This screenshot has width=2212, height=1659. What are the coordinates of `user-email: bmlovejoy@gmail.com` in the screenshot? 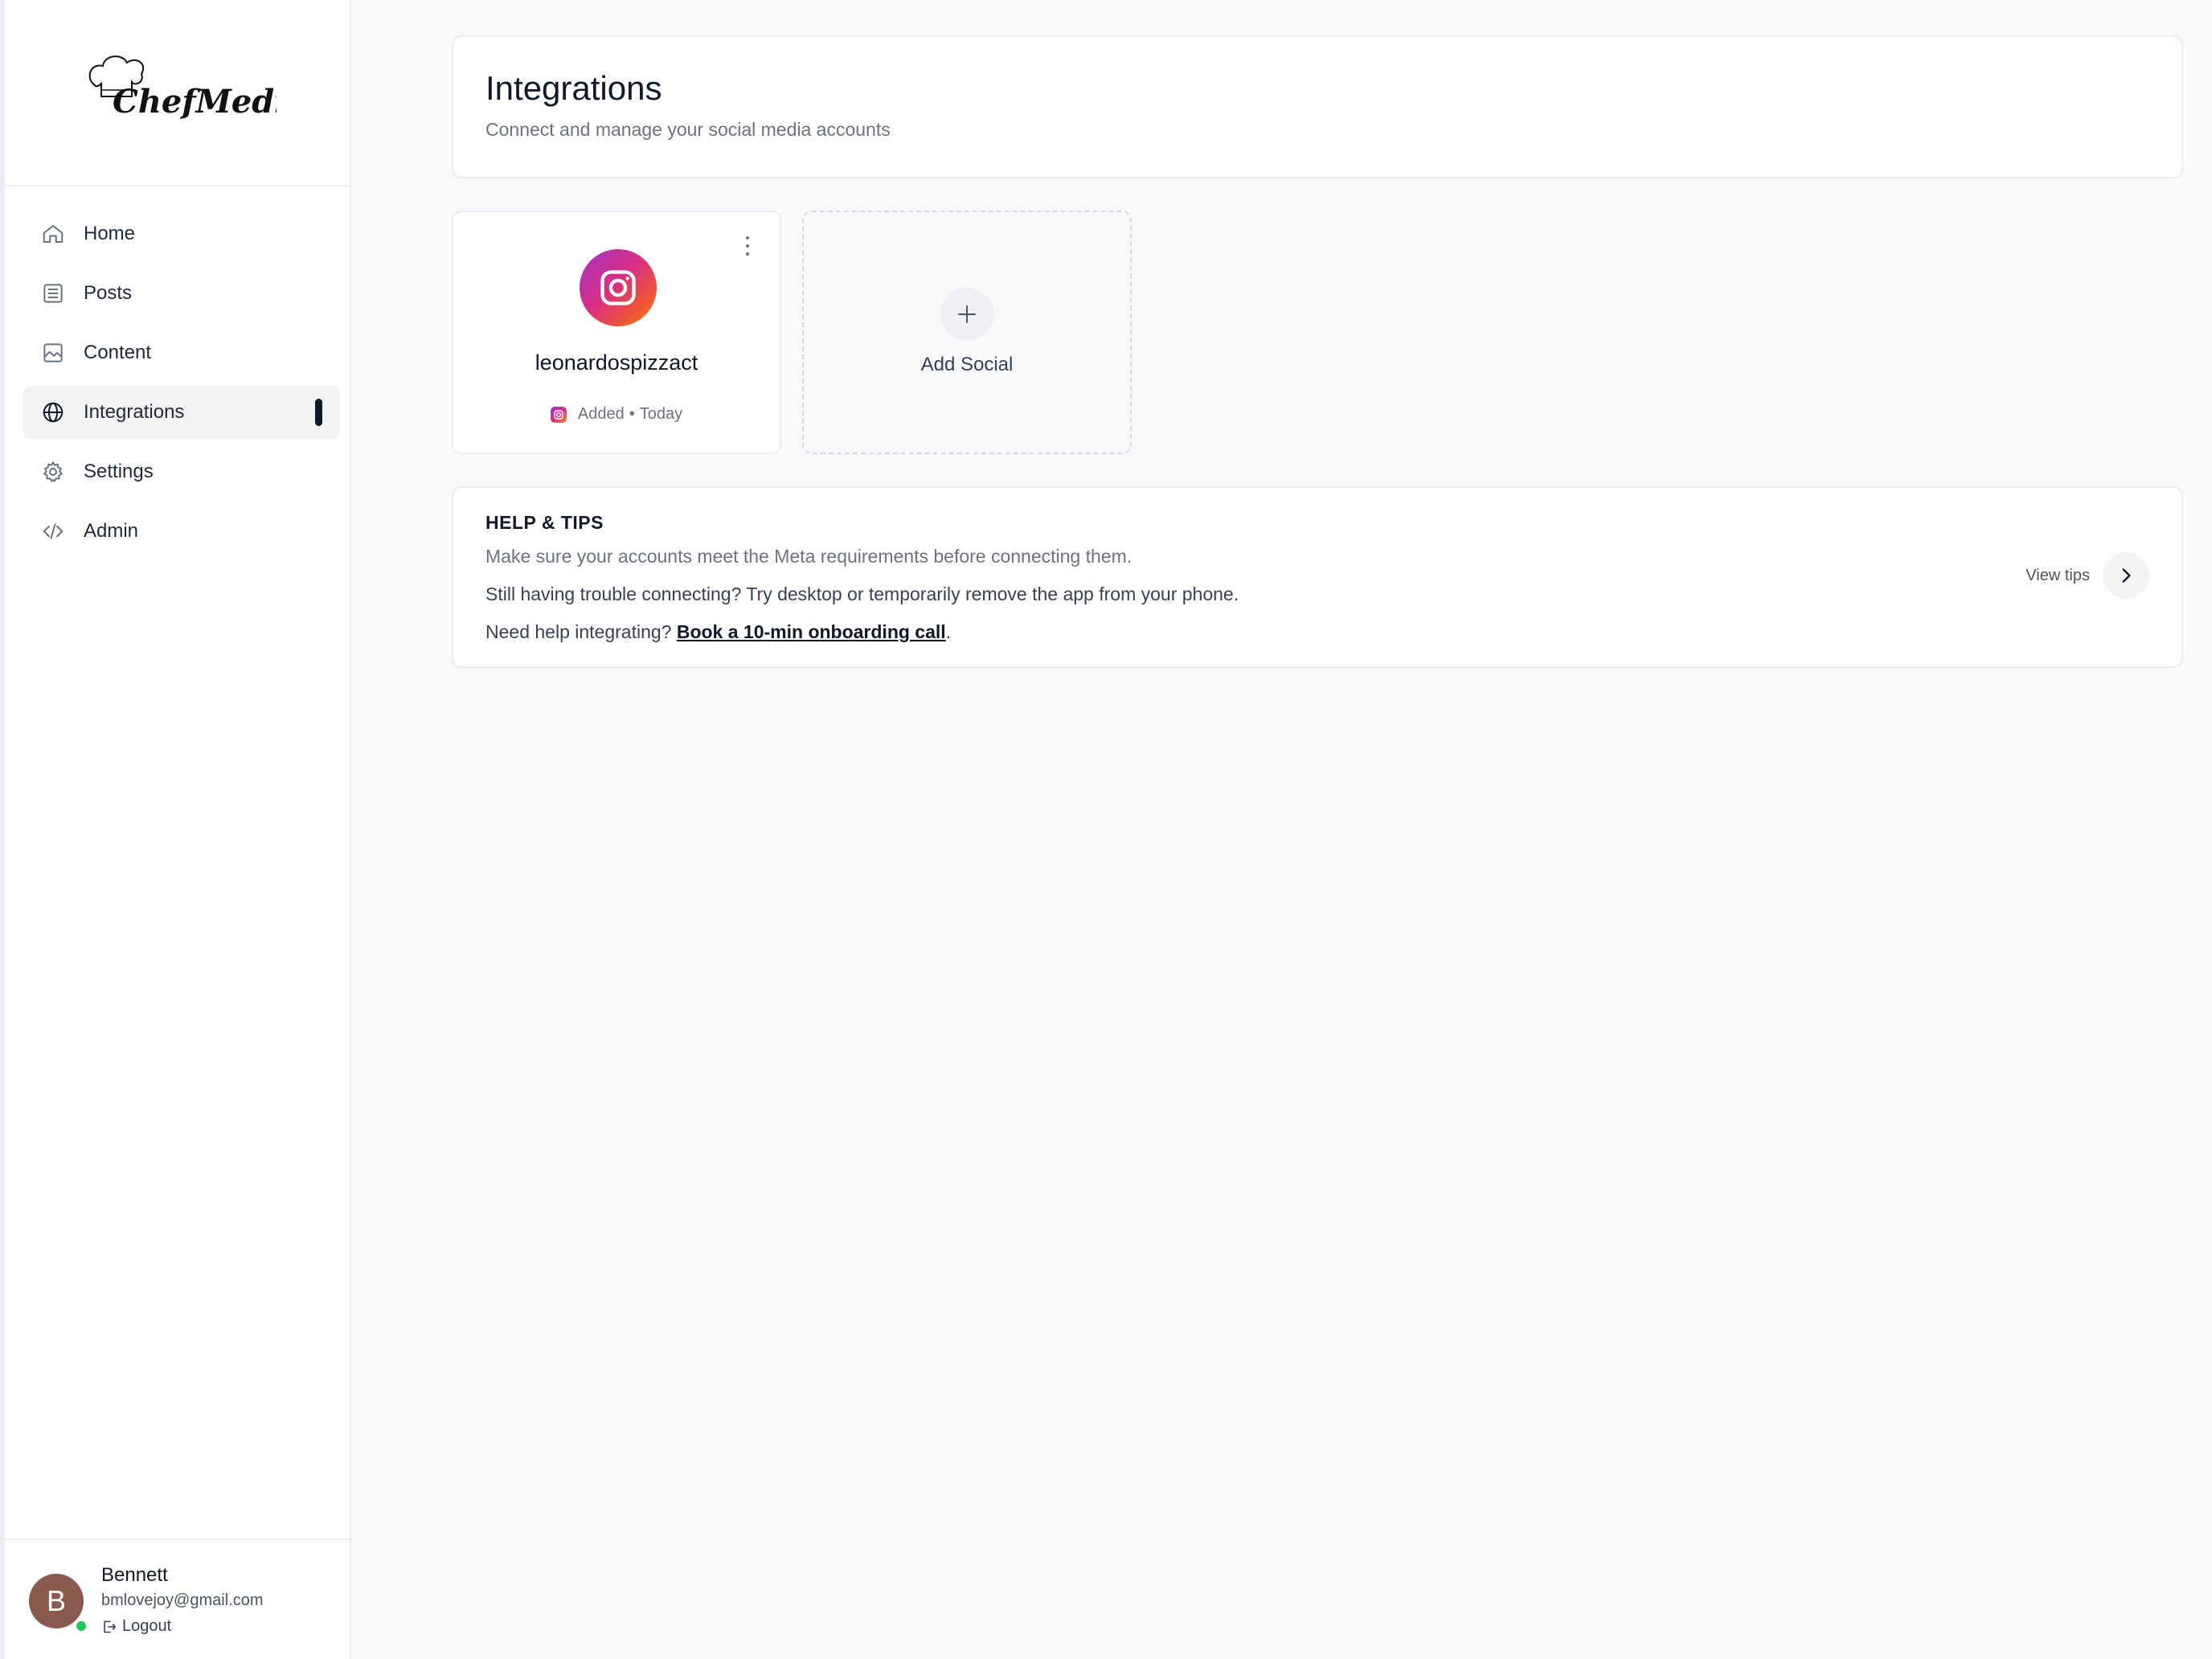 It's located at (182, 1600).